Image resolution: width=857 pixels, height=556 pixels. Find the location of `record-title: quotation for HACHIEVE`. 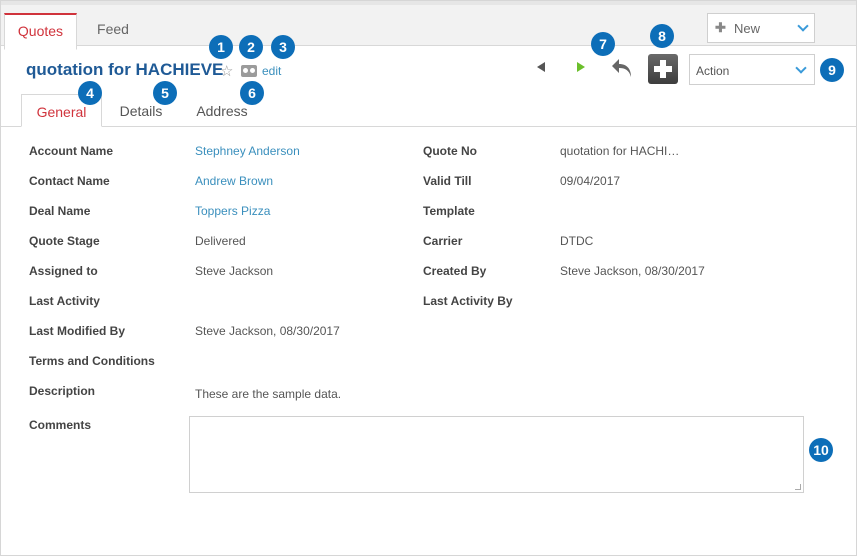

record-title: quotation for HACHIEVE is located at coordinates (125, 69).